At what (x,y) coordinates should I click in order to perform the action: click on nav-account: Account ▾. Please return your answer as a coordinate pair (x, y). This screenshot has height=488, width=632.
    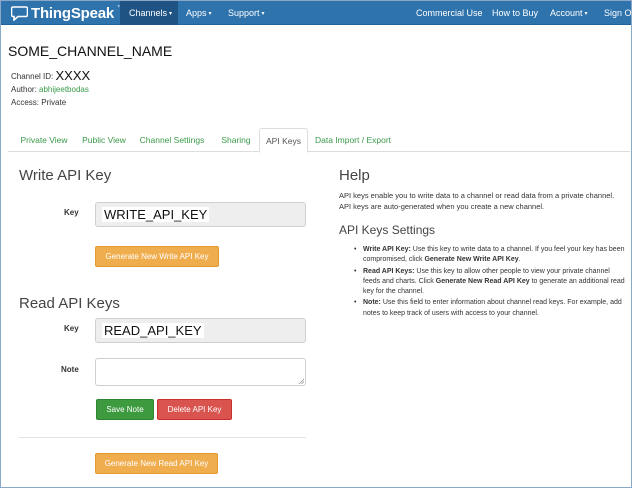
    Looking at the image, I should click on (569, 13).